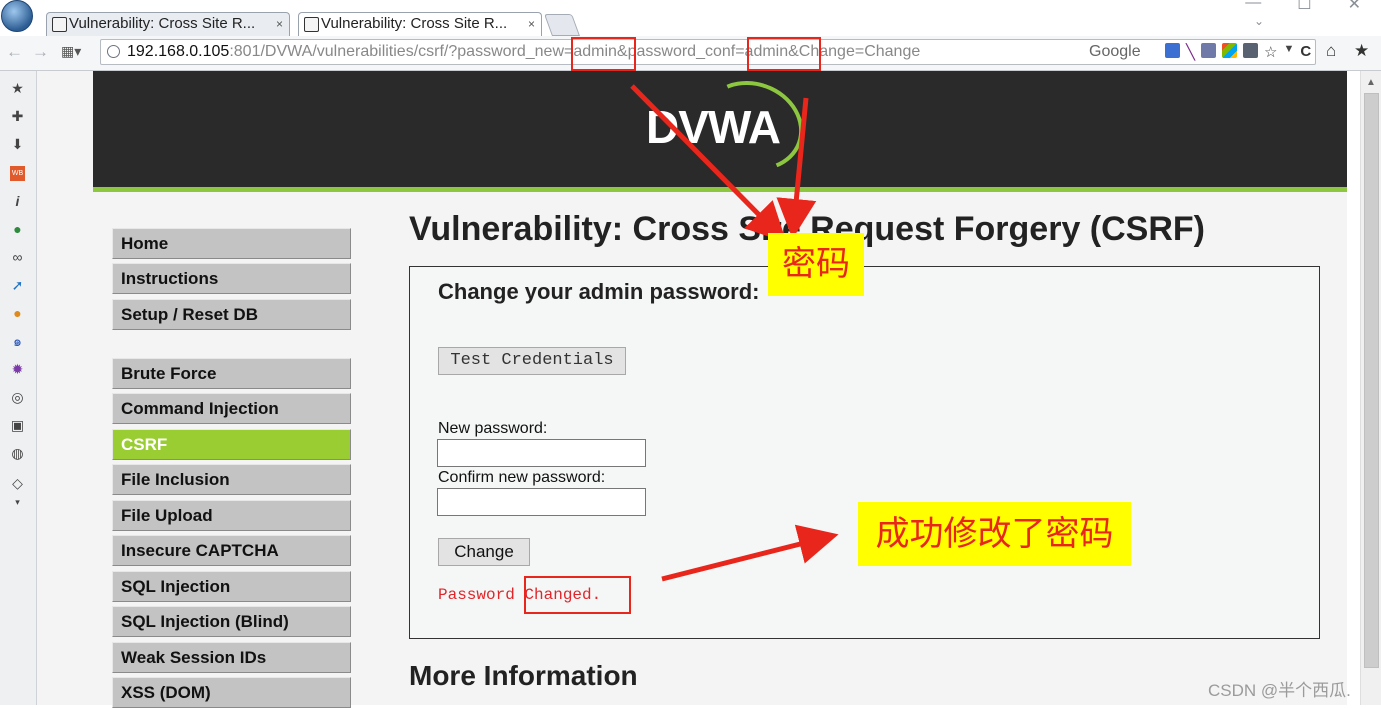  Describe the element at coordinates (577, 595) in the screenshot. I see `highlight-changed-message` at that location.